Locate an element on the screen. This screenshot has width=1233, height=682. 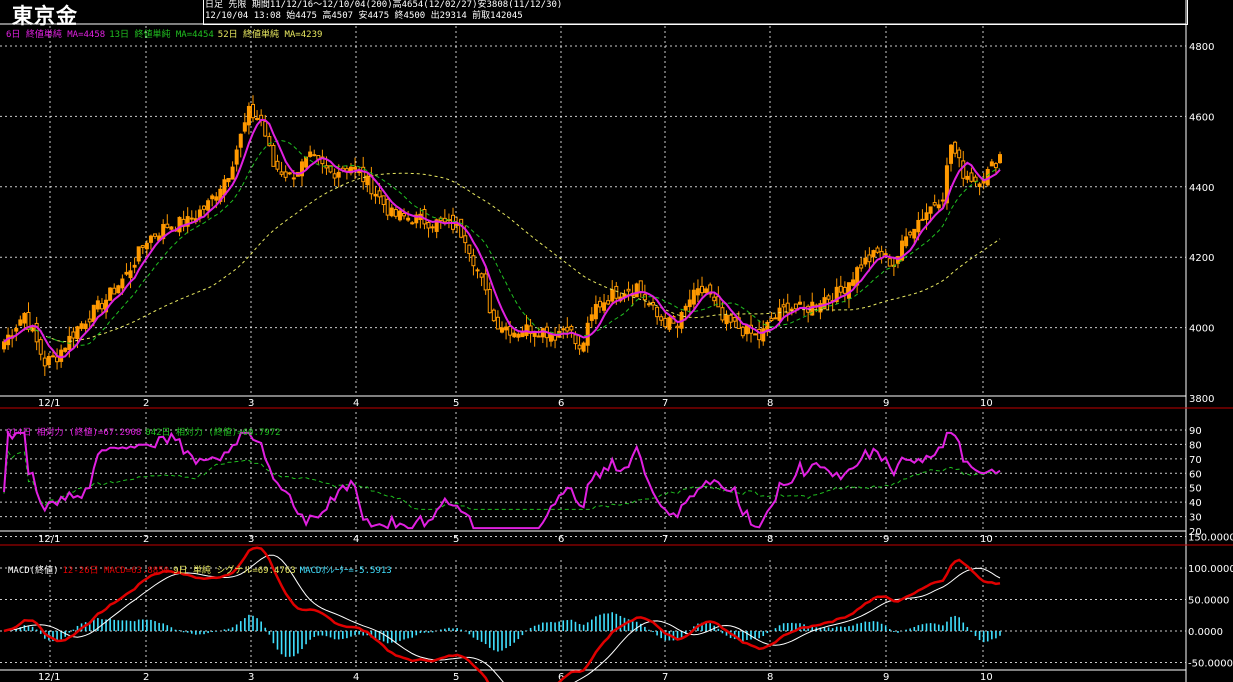
rsi-x-tick-label: 9 is located at coordinates (886, 539).